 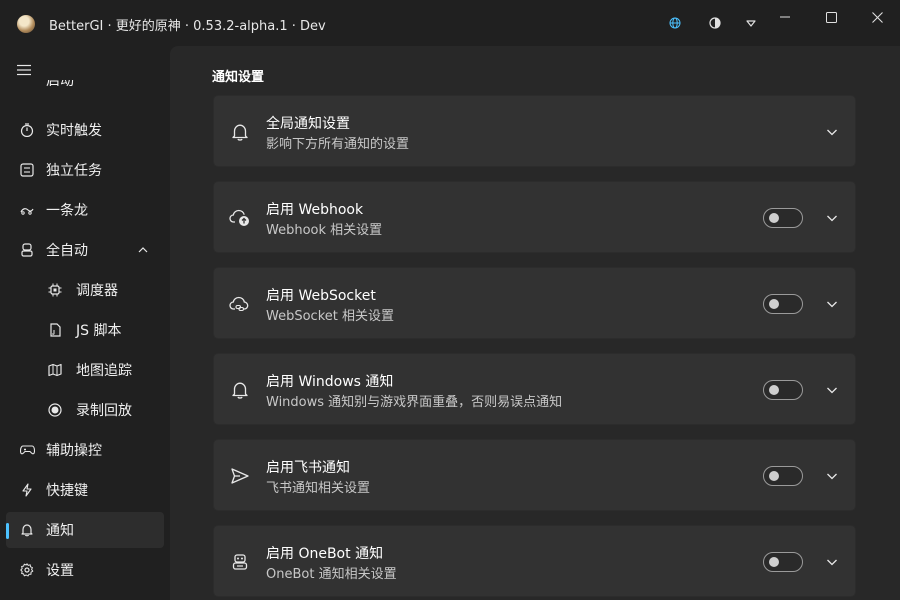 I want to click on contrast-icon, so click(x=715, y=23).